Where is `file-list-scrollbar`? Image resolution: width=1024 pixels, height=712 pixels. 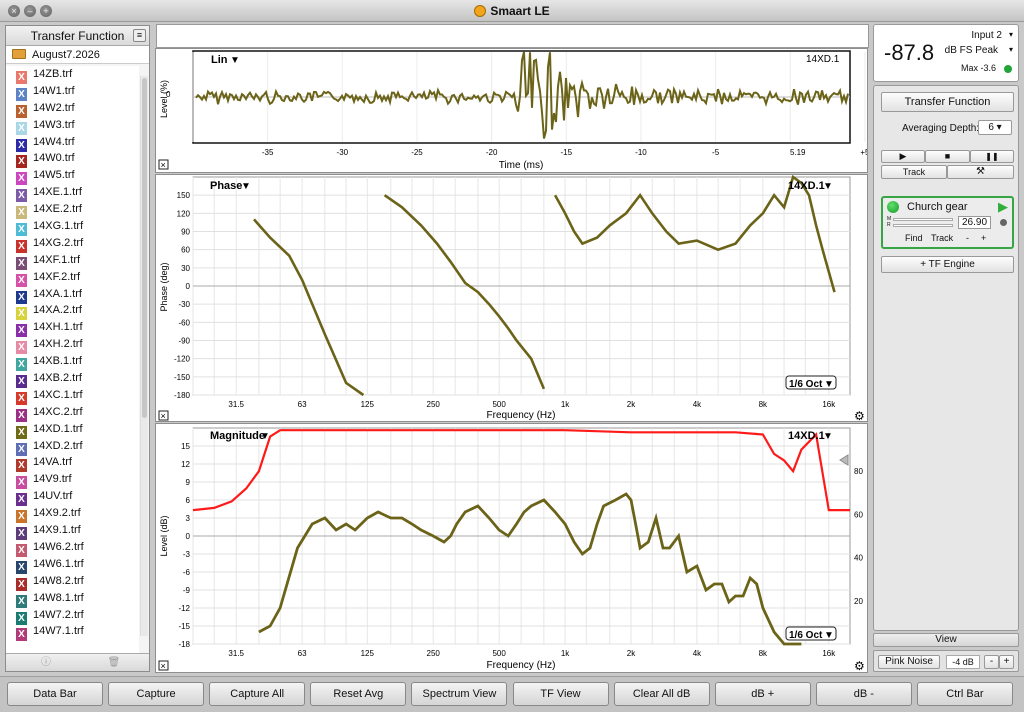
file-list-scrollbar is located at coordinates (144, 356).